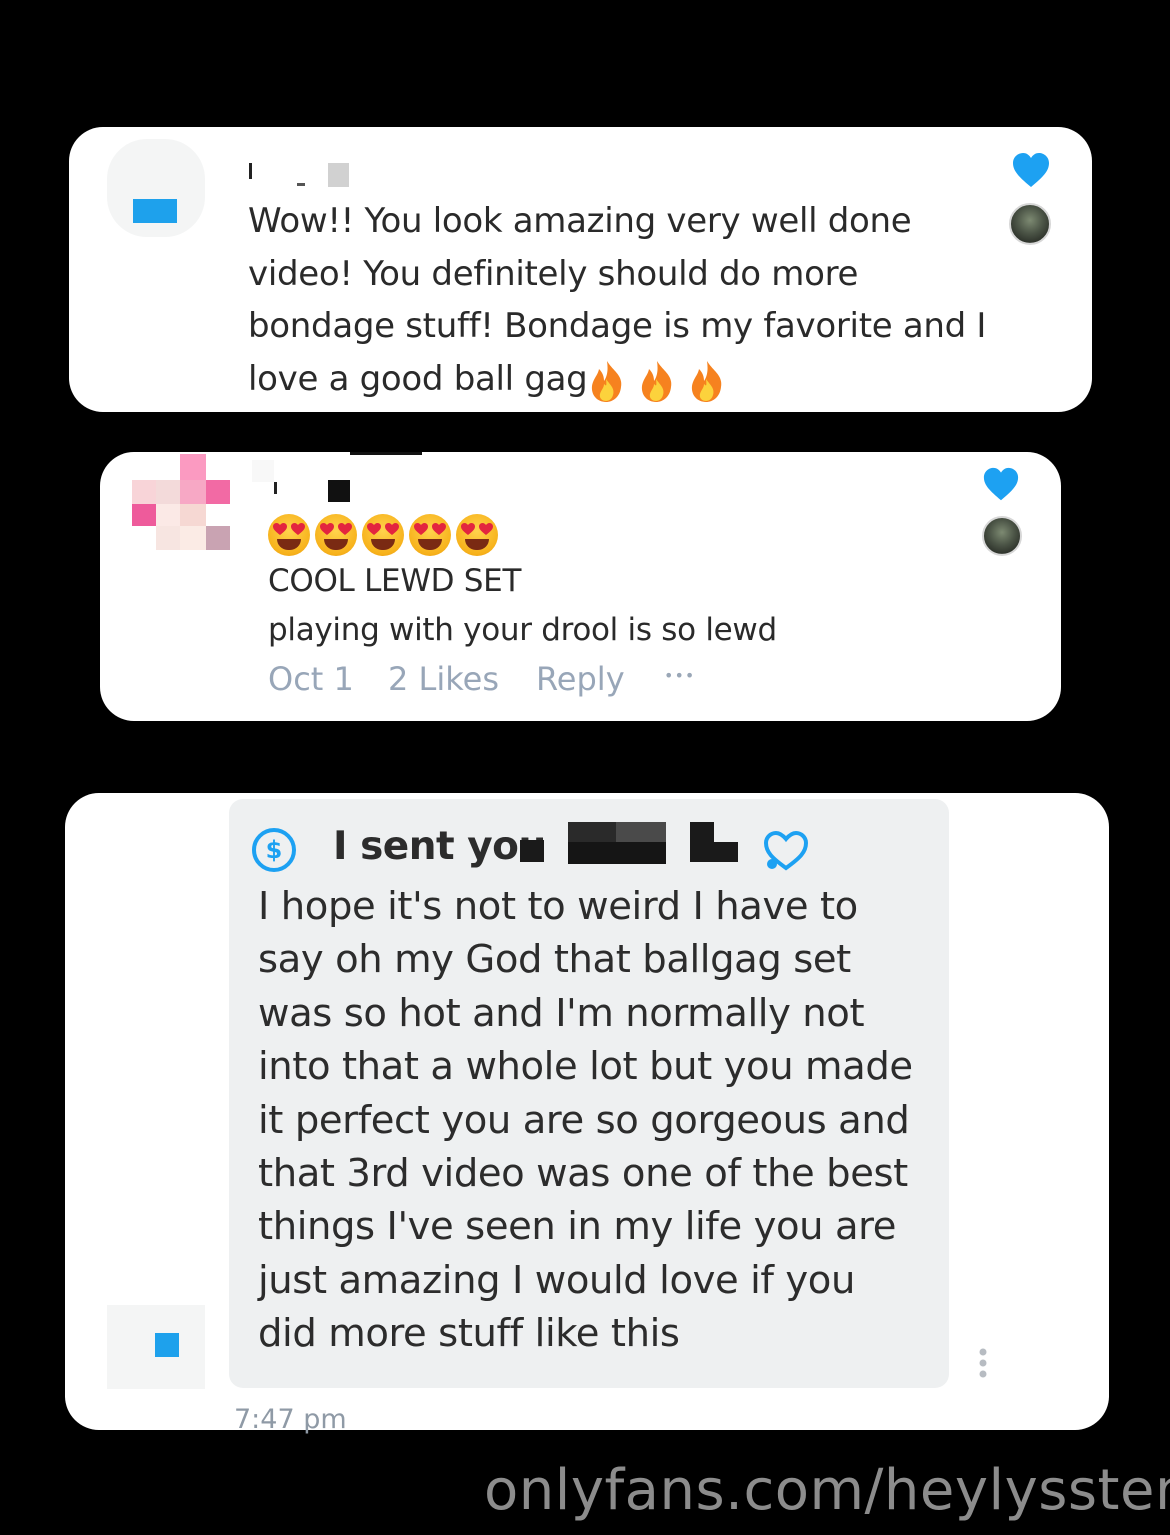 The width and height of the screenshot is (1170, 1535). What do you see at coordinates (827, 1490) in the screenshot?
I see `watermark: onlyfans.com/heylyssten` at bounding box center [827, 1490].